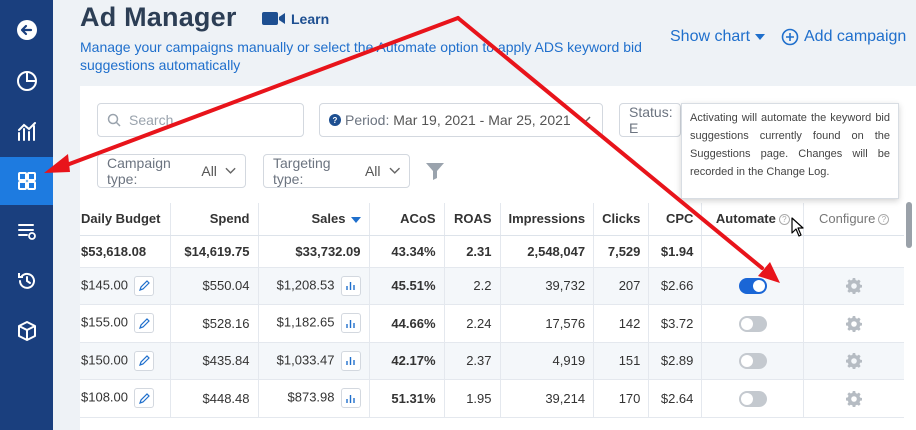 The height and width of the screenshot is (430, 916). Describe the element at coordinates (302, 171) in the screenshot. I see `targeting-type-label: Targeting type:` at that location.